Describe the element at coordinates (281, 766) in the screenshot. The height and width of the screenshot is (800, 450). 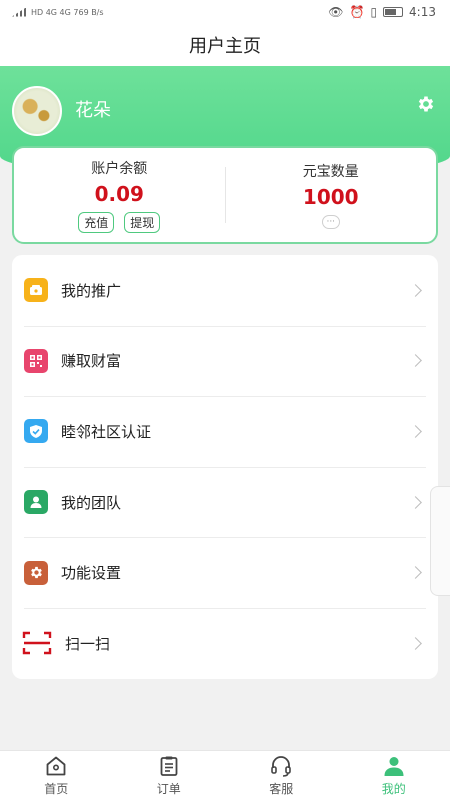
I see `headset-icon` at that location.